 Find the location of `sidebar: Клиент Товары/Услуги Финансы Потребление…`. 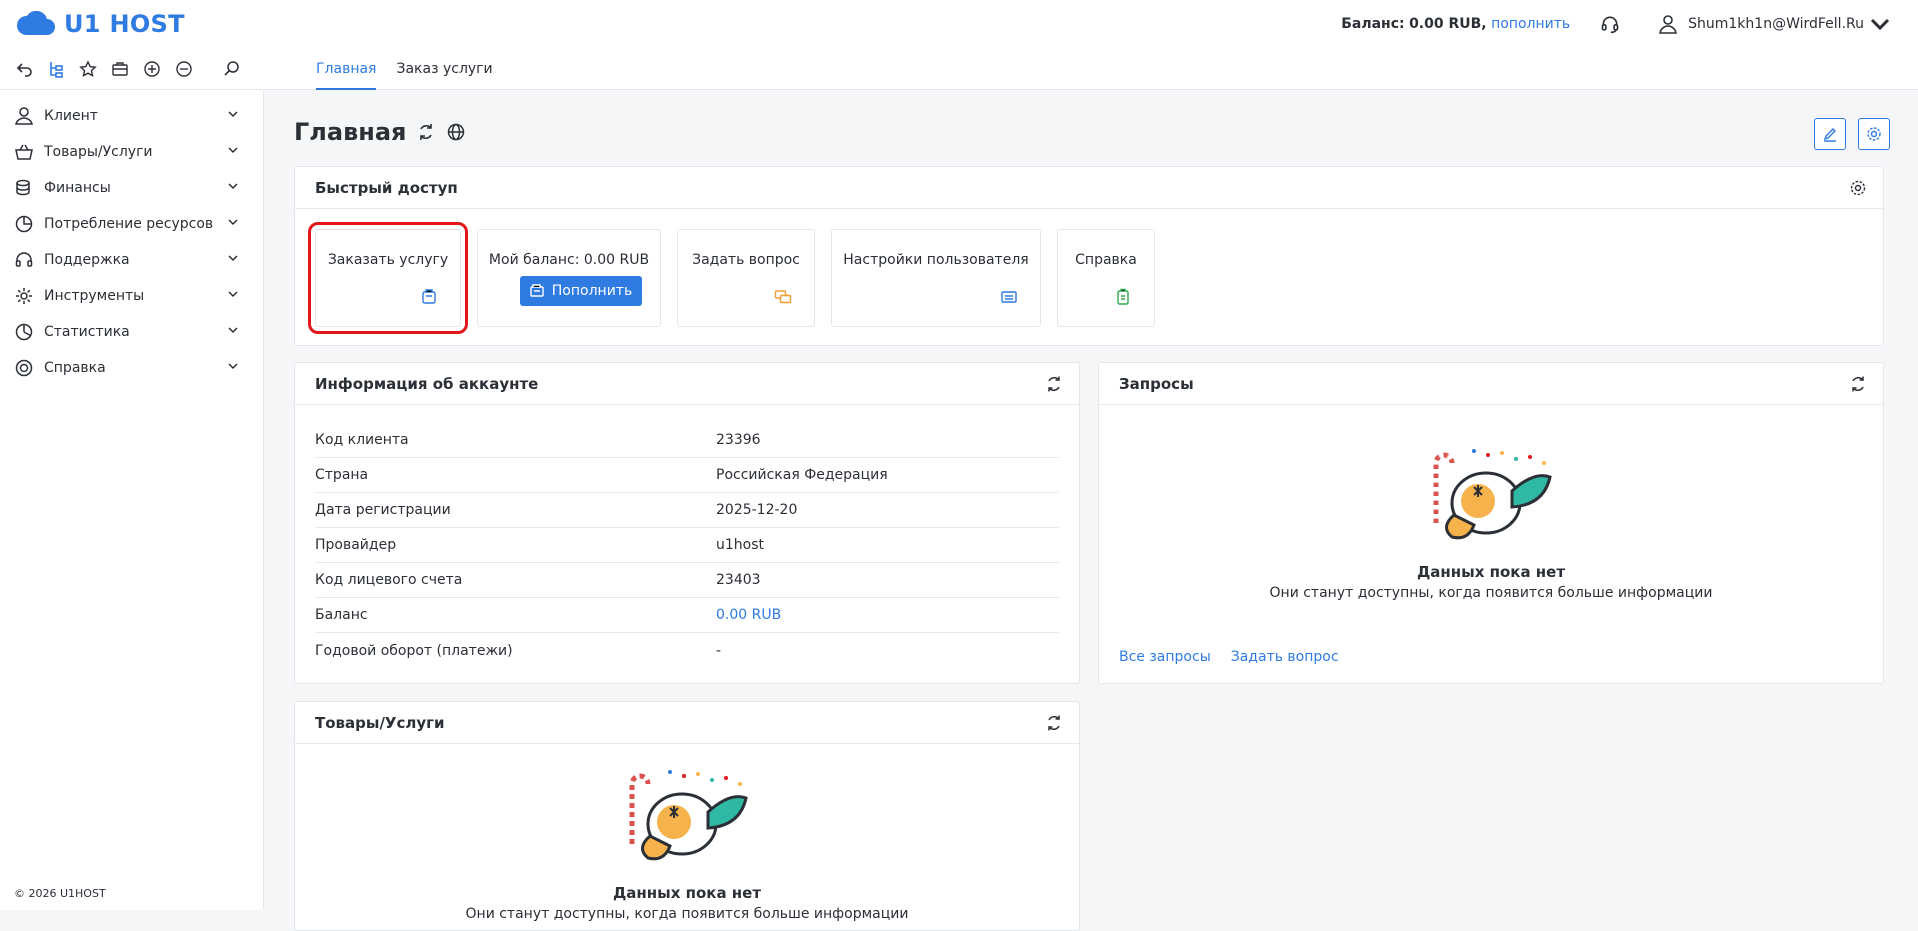

sidebar: Клиент Товары/Услуги Финансы Потребление… is located at coordinates (132, 500).